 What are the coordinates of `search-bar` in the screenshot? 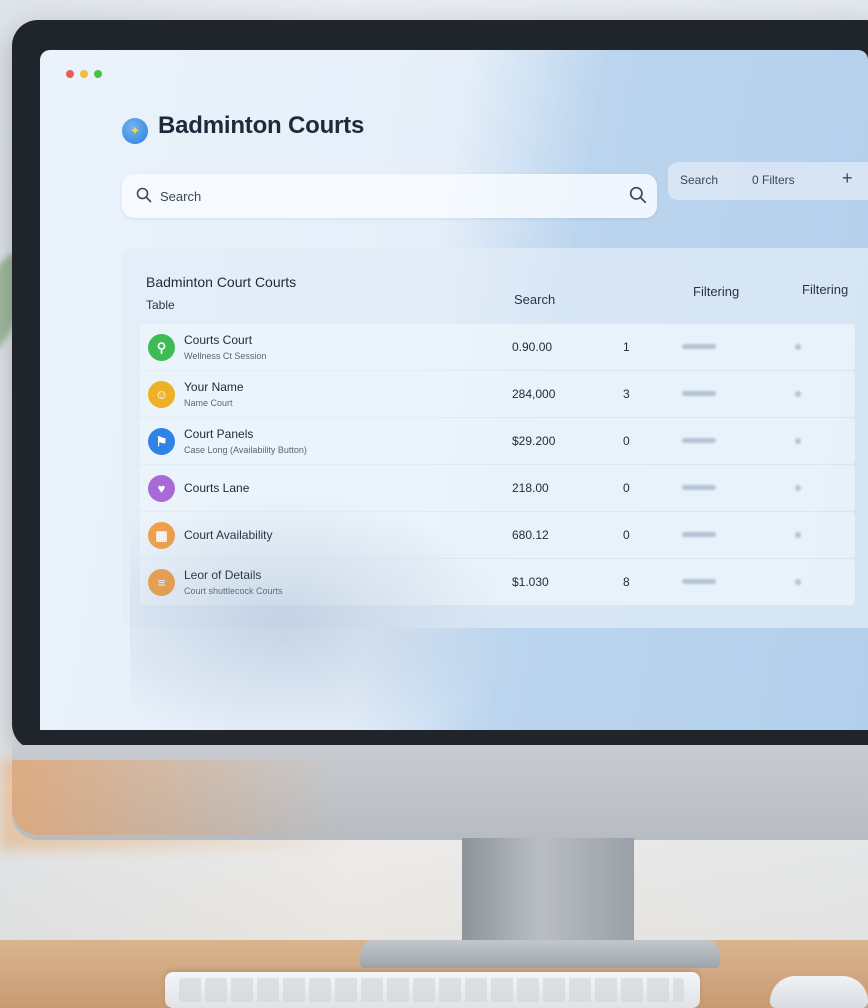 It's located at (389, 196).